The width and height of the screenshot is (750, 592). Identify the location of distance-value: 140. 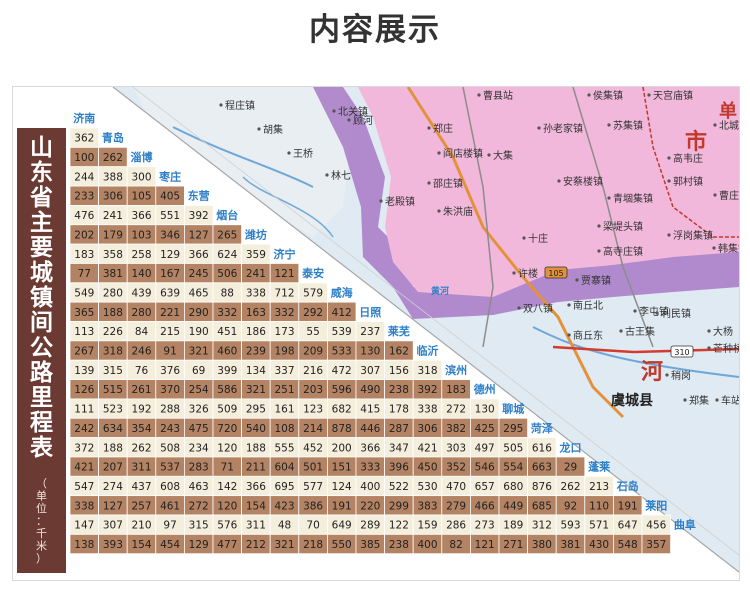
(141, 274).